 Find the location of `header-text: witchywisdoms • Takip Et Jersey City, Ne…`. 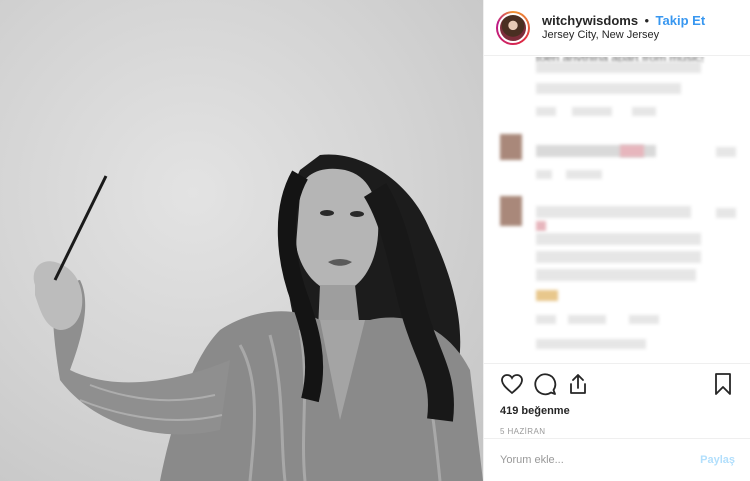

header-text: witchywisdoms • Takip Et Jersey City, Ne… is located at coordinates (623, 28).